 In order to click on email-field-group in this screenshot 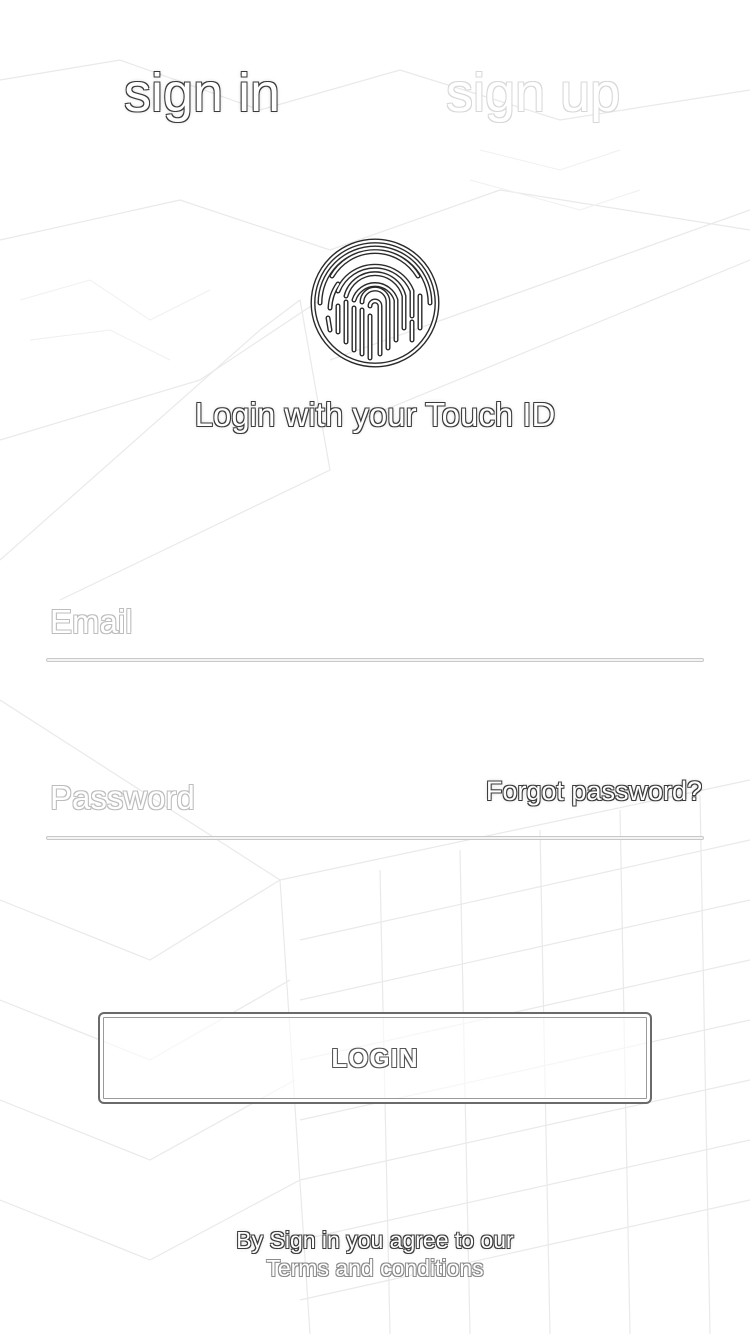, I will do `click(375, 629)`.